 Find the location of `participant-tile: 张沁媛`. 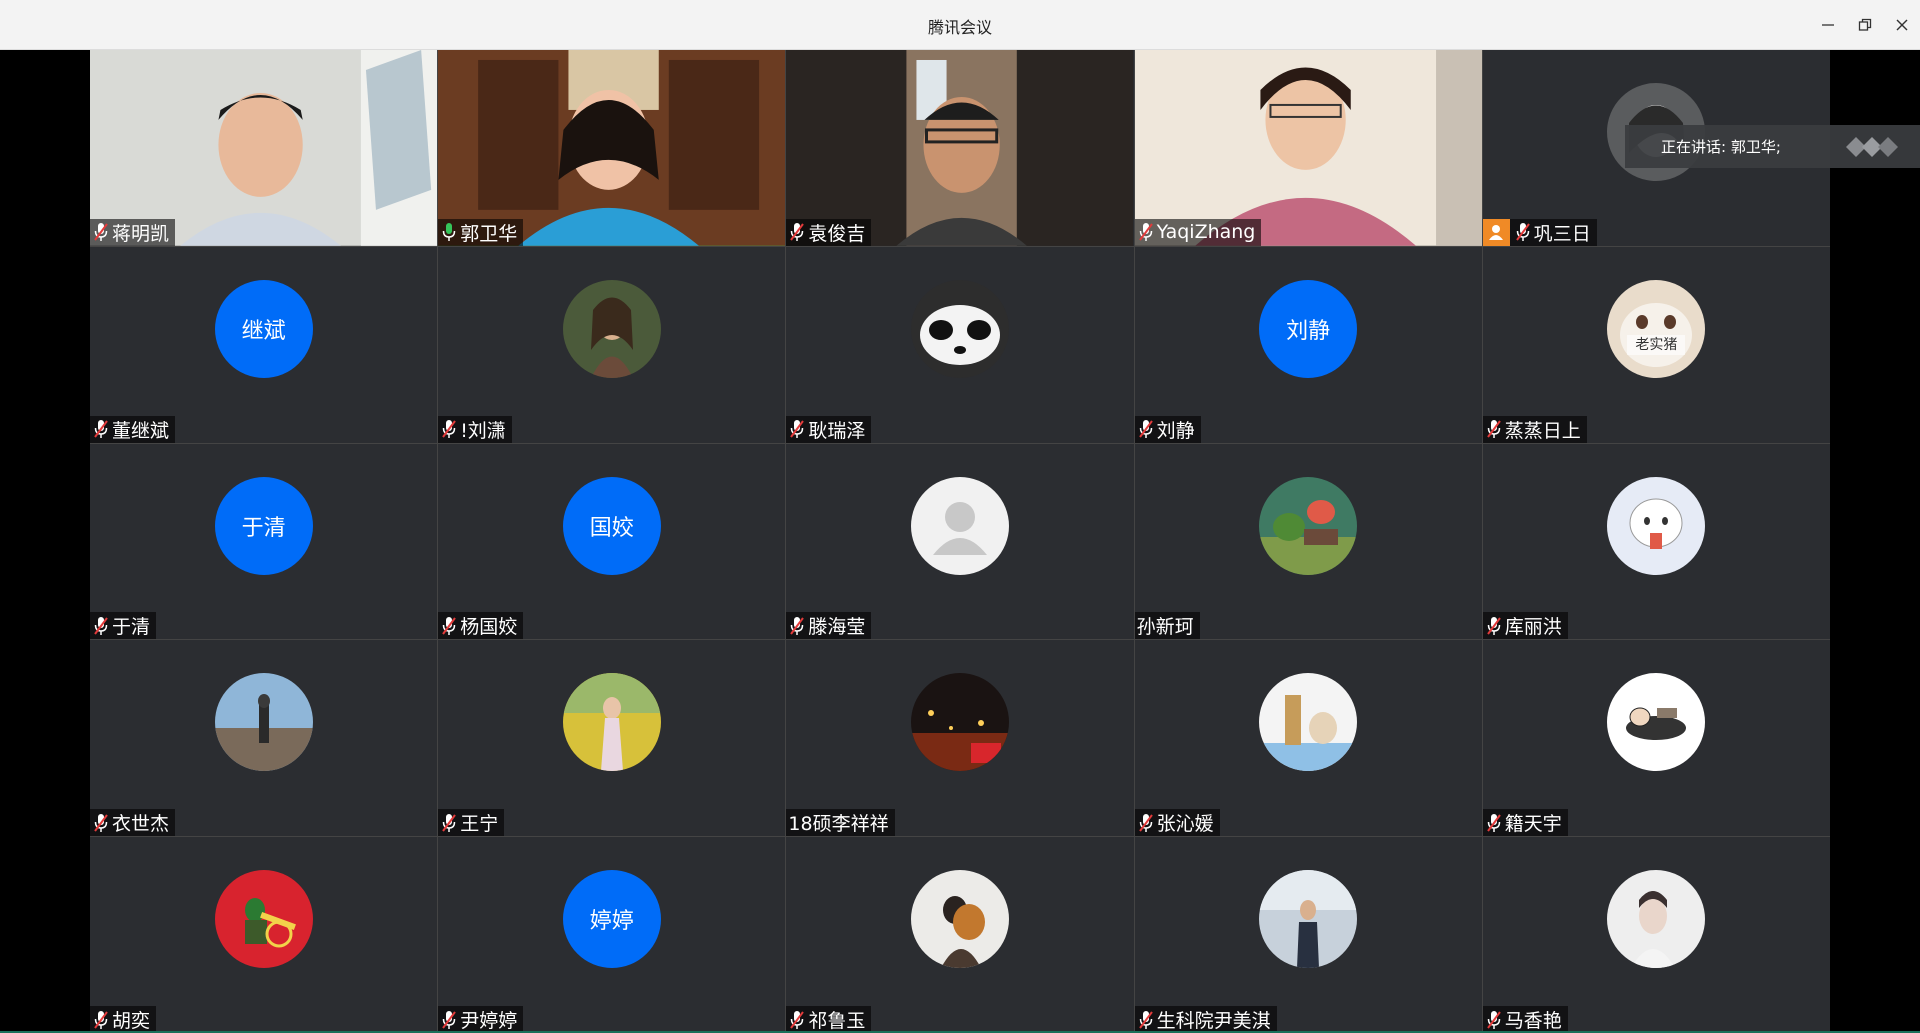

participant-tile: 张沁媛 is located at coordinates (1308, 738).